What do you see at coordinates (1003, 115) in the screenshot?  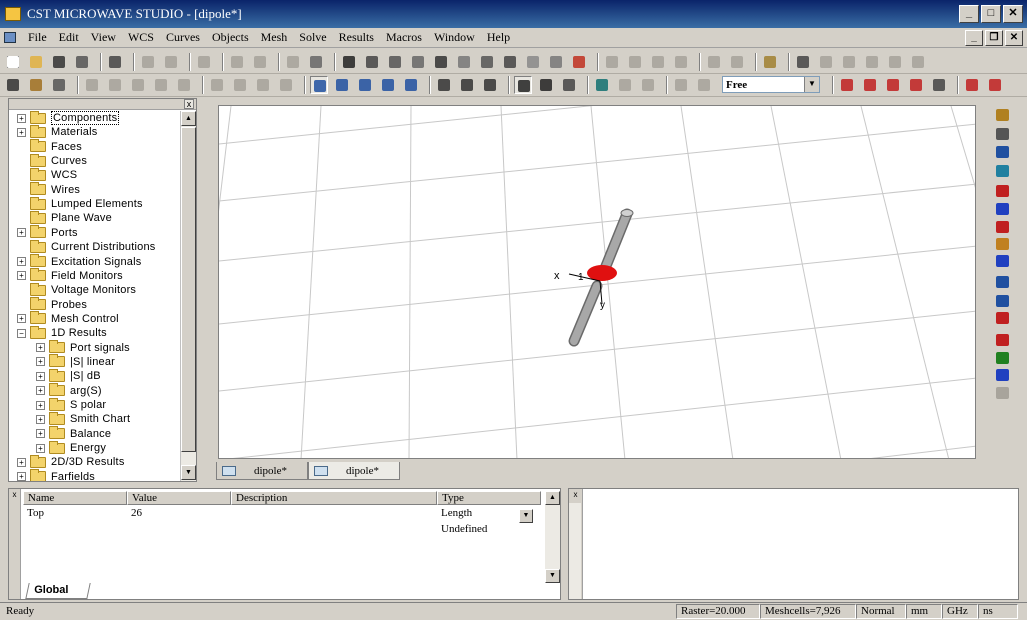 I see `material-icon` at bounding box center [1003, 115].